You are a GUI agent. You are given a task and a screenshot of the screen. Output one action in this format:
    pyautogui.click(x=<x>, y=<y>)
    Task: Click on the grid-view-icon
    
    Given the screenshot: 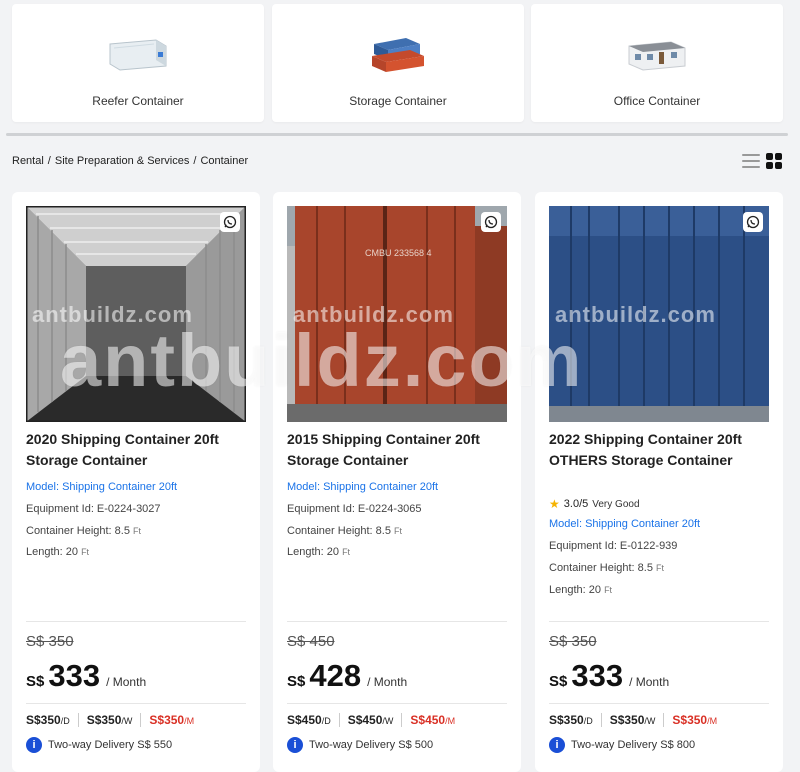 What is the action you would take?
    pyautogui.click(x=774, y=161)
    